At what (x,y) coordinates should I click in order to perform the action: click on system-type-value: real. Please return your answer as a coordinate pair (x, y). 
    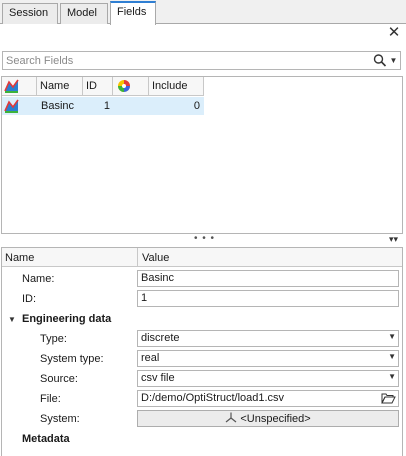
    Looking at the image, I should click on (150, 358).